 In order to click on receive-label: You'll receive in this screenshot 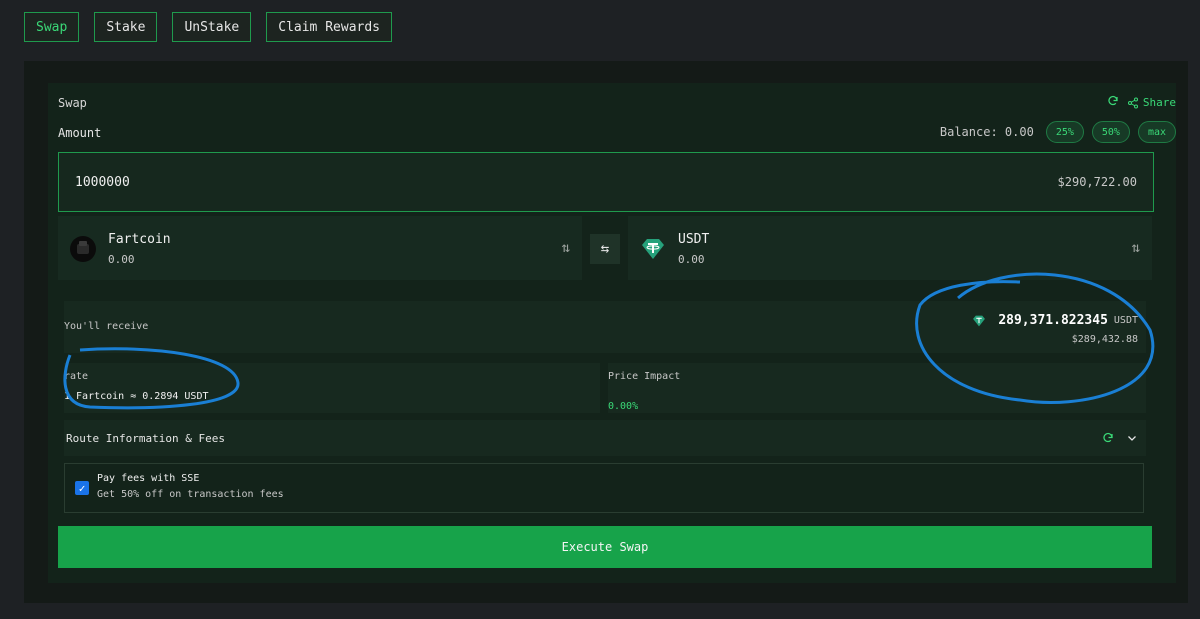, I will do `click(106, 326)`.